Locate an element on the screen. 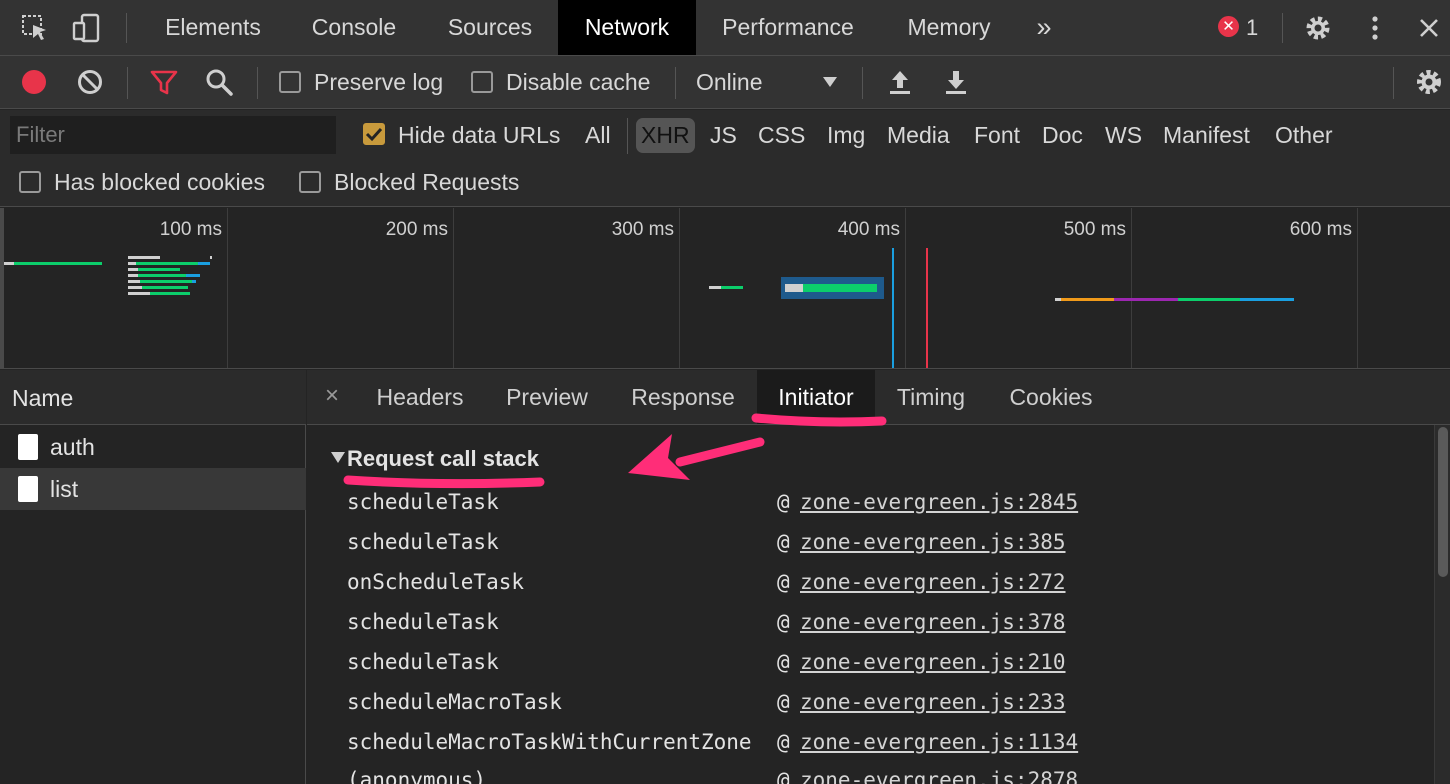 This screenshot has height=784, width=1450. clear-icon is located at coordinates (90, 82).